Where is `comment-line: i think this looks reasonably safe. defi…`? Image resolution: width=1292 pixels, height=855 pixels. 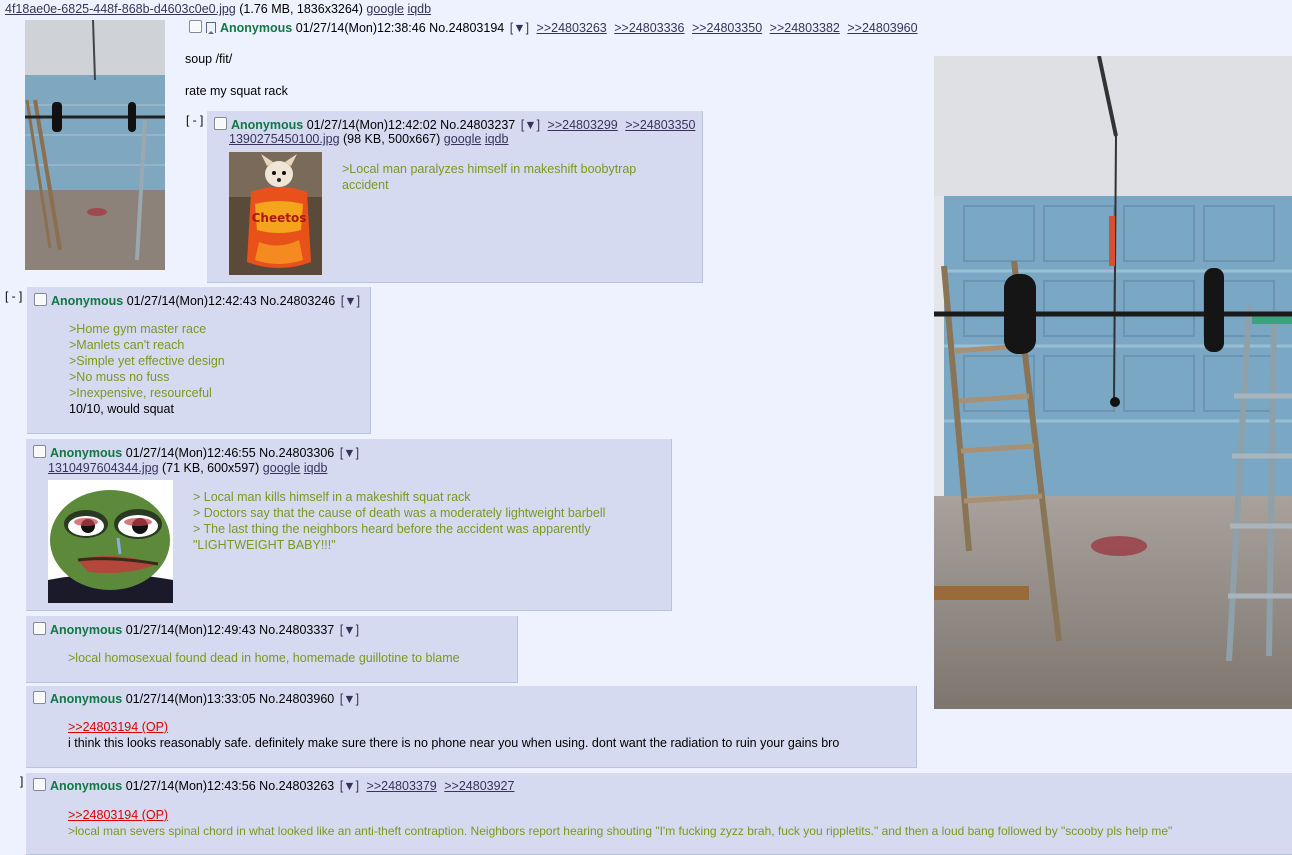 comment-line: i think this looks reasonably safe. defi… is located at coordinates (454, 743).